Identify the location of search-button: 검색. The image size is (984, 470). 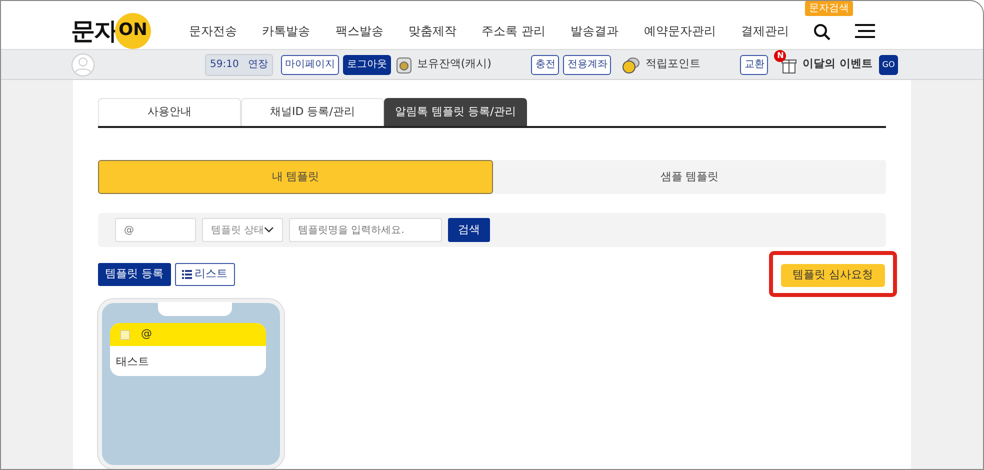
(469, 230).